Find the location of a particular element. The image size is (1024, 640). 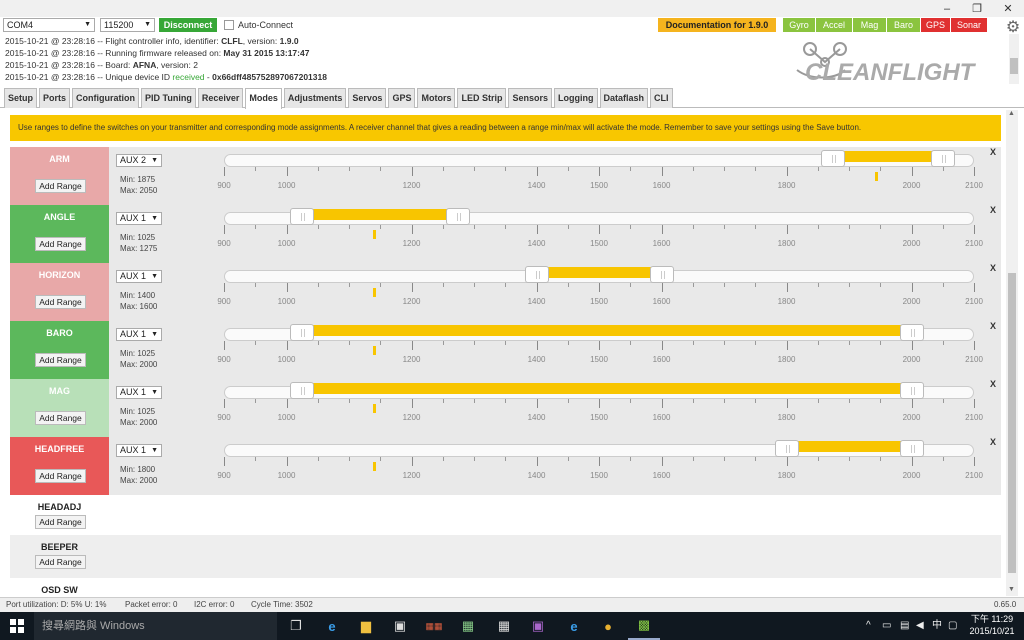

tab-motors: Motors is located at coordinates (436, 98).